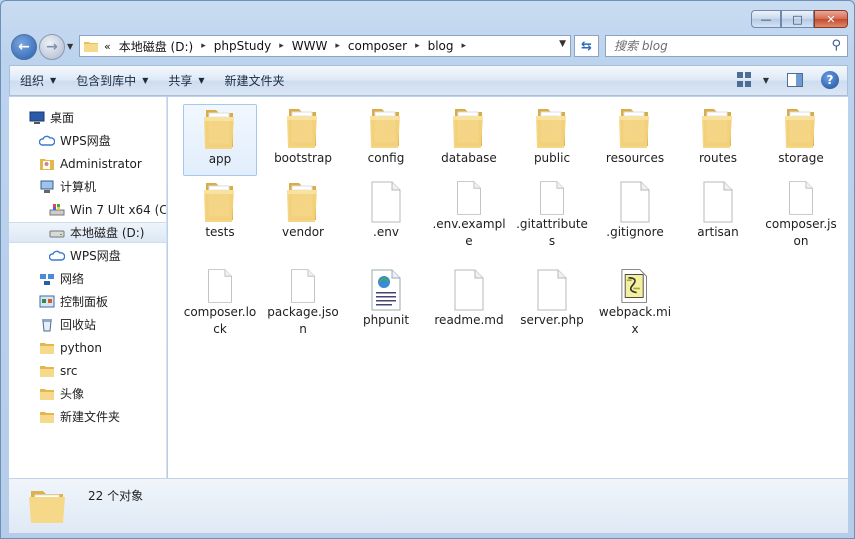 The height and width of the screenshot is (539, 855). What do you see at coordinates (220, 320) in the screenshot?
I see `file-name: composer.lock` at bounding box center [220, 320].